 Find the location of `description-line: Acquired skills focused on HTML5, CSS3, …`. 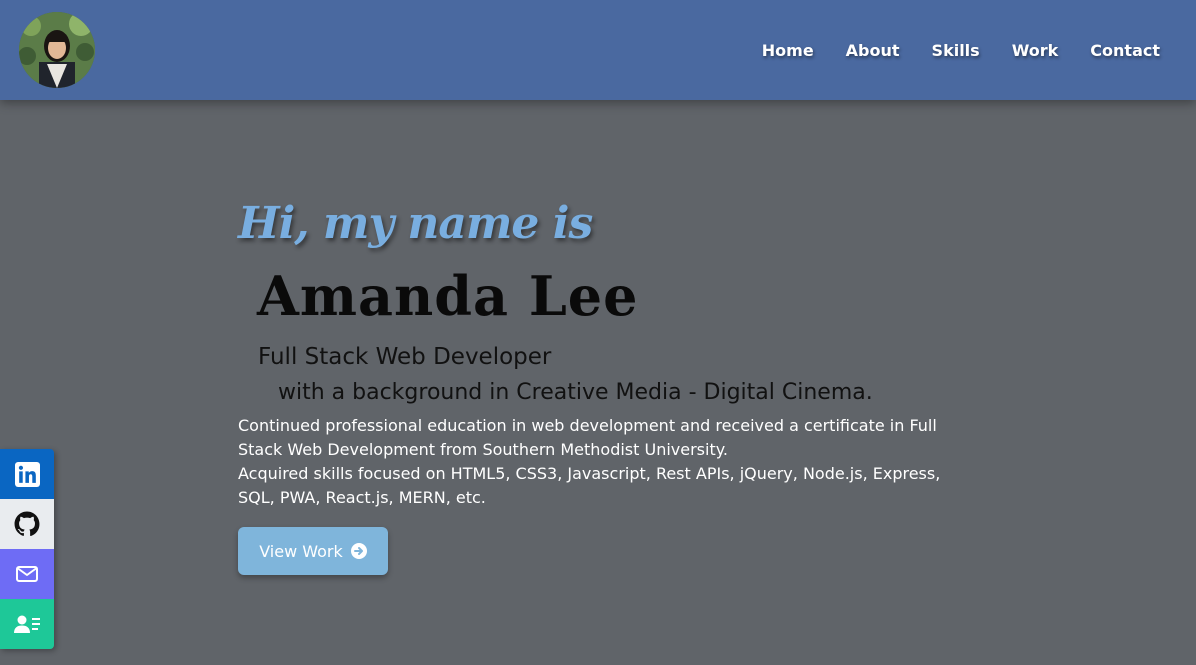

description-line: Acquired skills focused on HTML5, CSS3, … is located at coordinates (589, 485).